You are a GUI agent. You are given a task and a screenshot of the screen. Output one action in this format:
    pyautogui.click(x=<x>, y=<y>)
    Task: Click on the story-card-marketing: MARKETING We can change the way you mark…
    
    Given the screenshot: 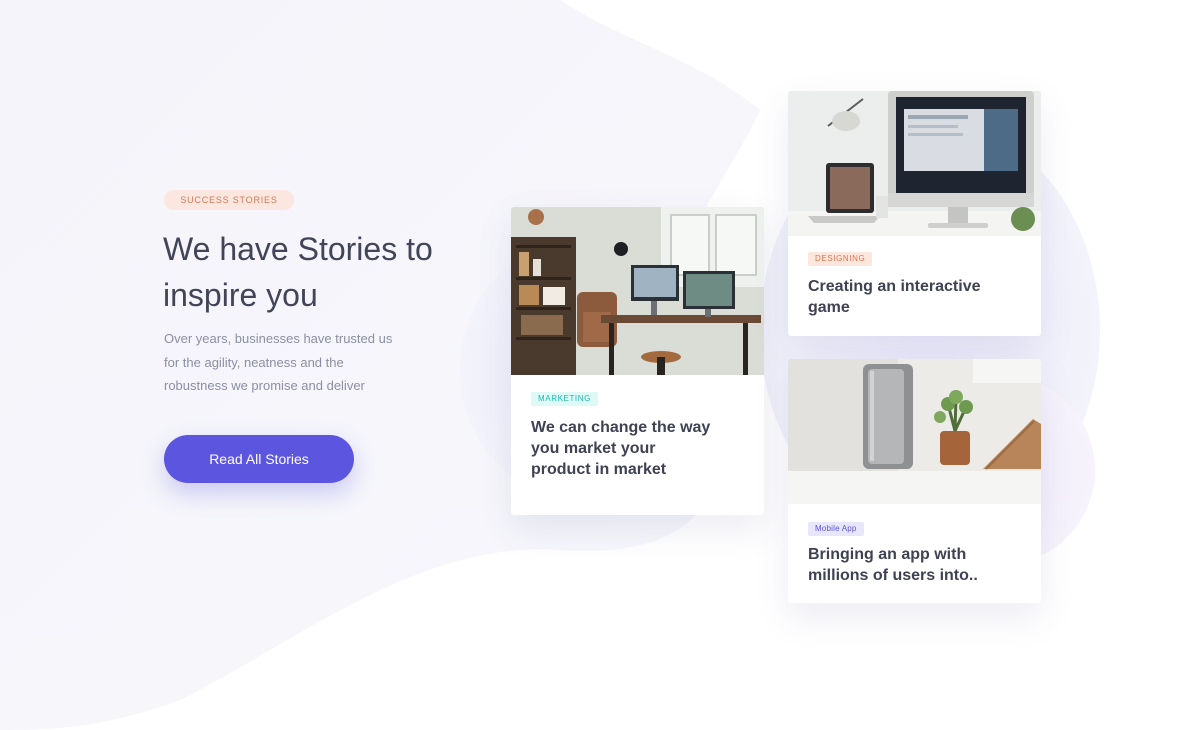 What is the action you would take?
    pyautogui.click(x=637, y=361)
    